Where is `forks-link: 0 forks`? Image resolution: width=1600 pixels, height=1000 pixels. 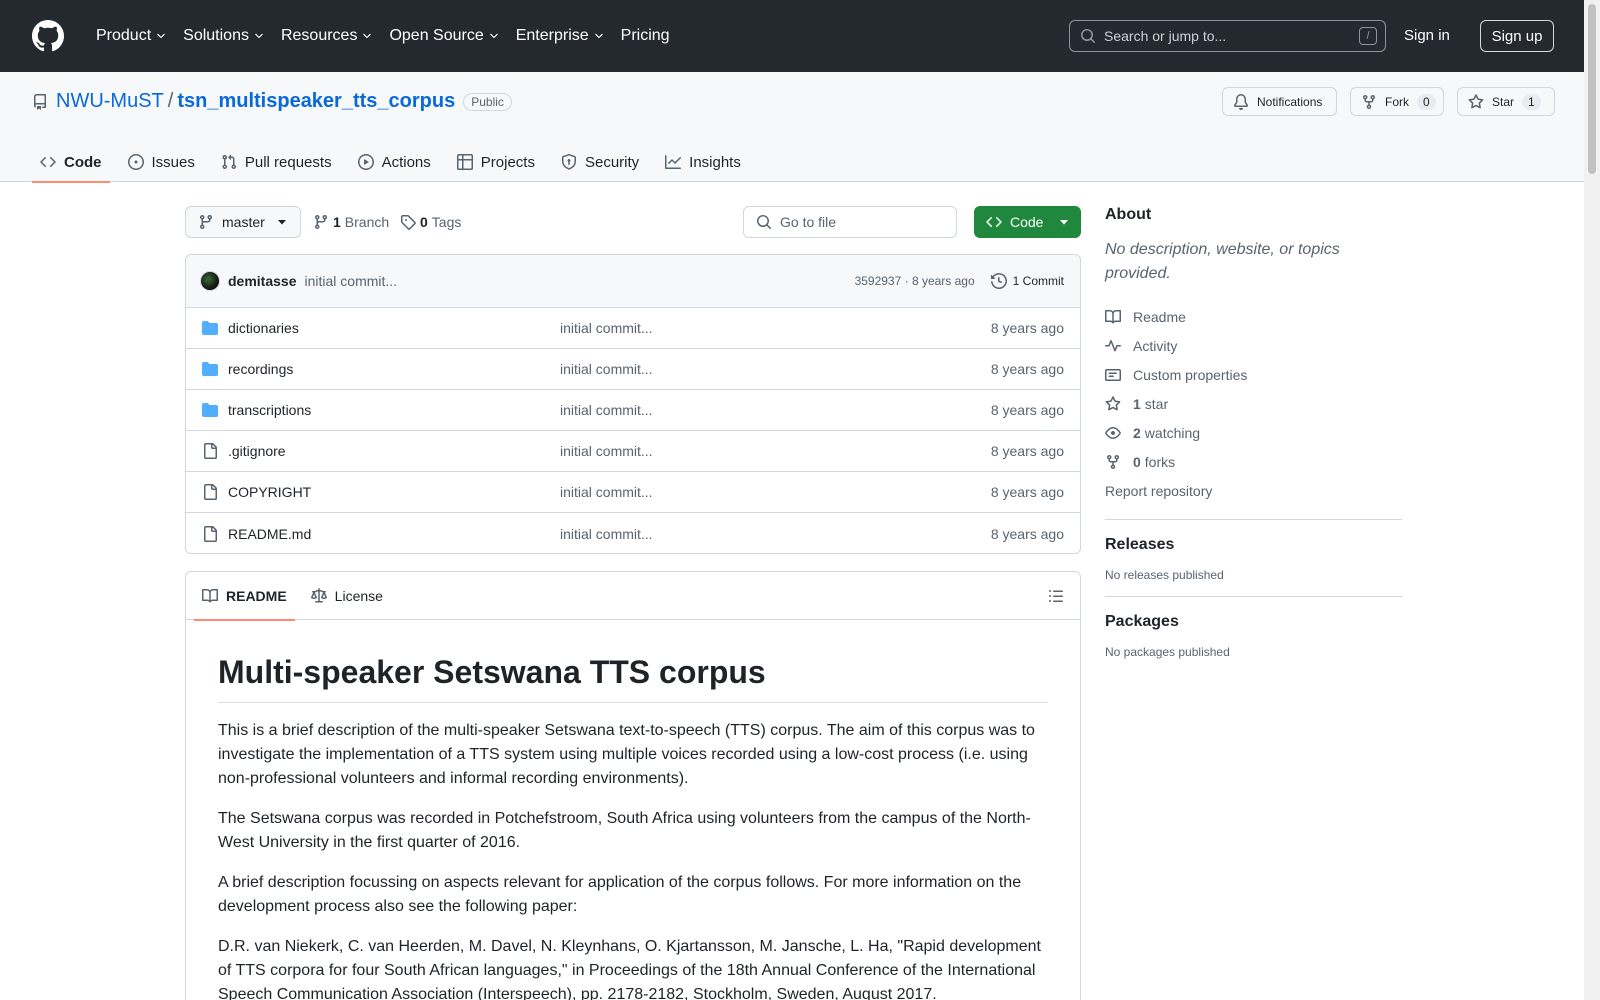
forks-link: 0 forks is located at coordinates (1253, 461).